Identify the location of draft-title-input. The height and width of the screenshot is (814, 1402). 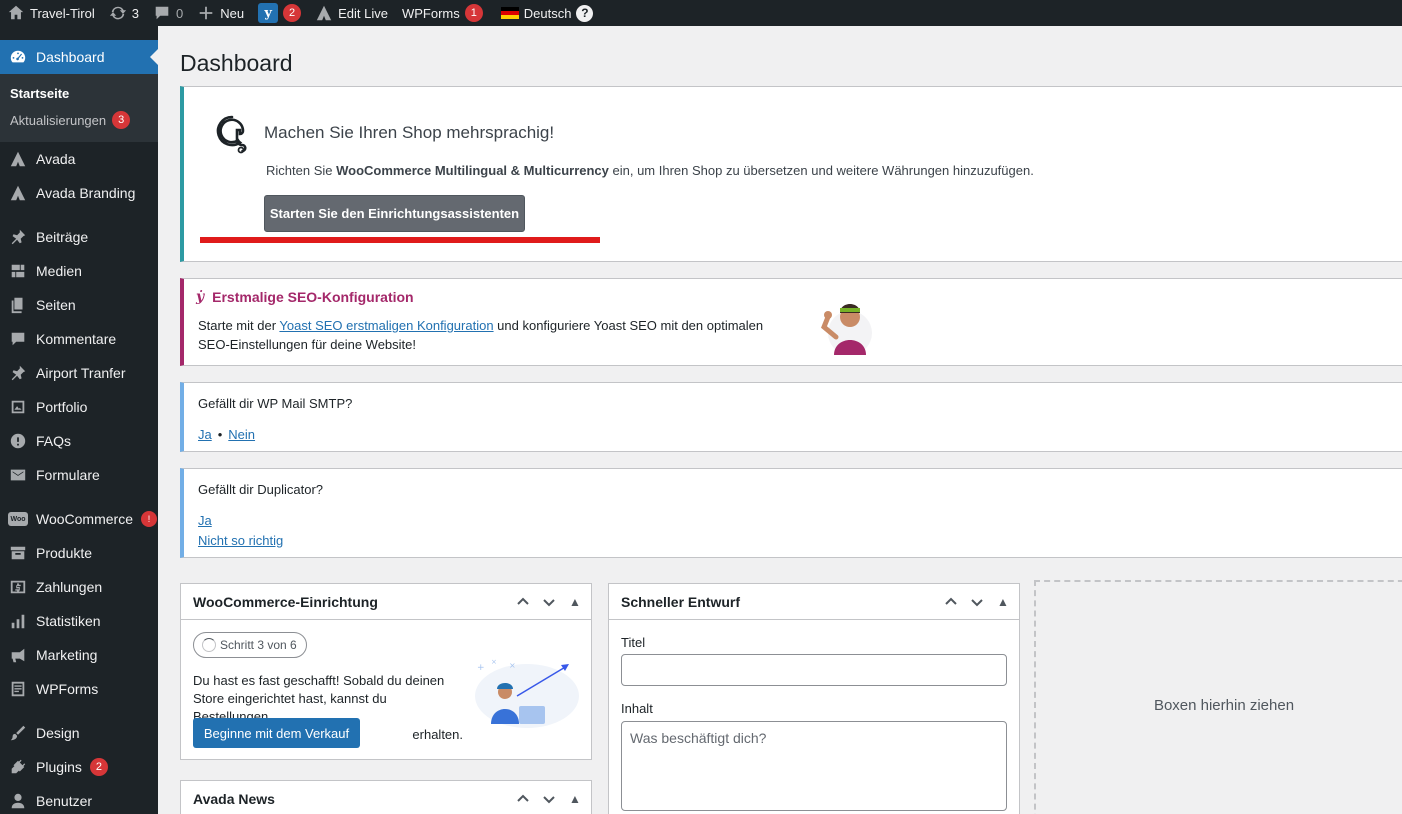
(814, 670).